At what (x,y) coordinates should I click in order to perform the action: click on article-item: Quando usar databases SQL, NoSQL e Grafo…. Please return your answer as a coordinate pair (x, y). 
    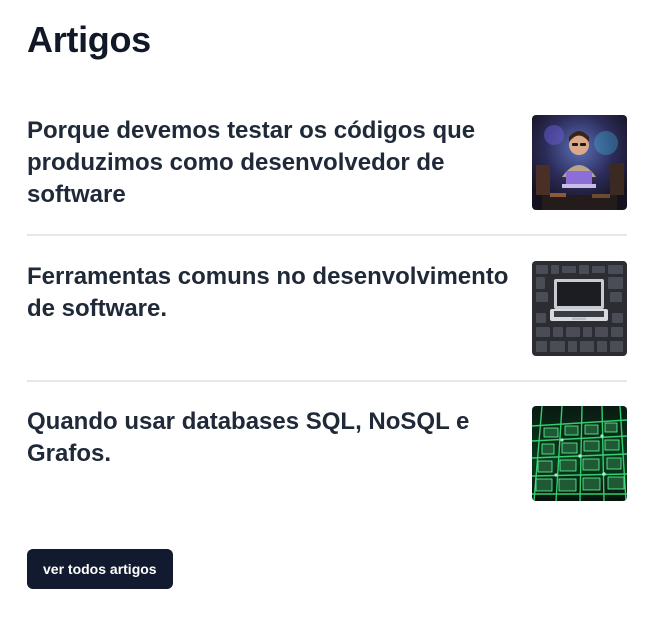
    Looking at the image, I should click on (327, 454).